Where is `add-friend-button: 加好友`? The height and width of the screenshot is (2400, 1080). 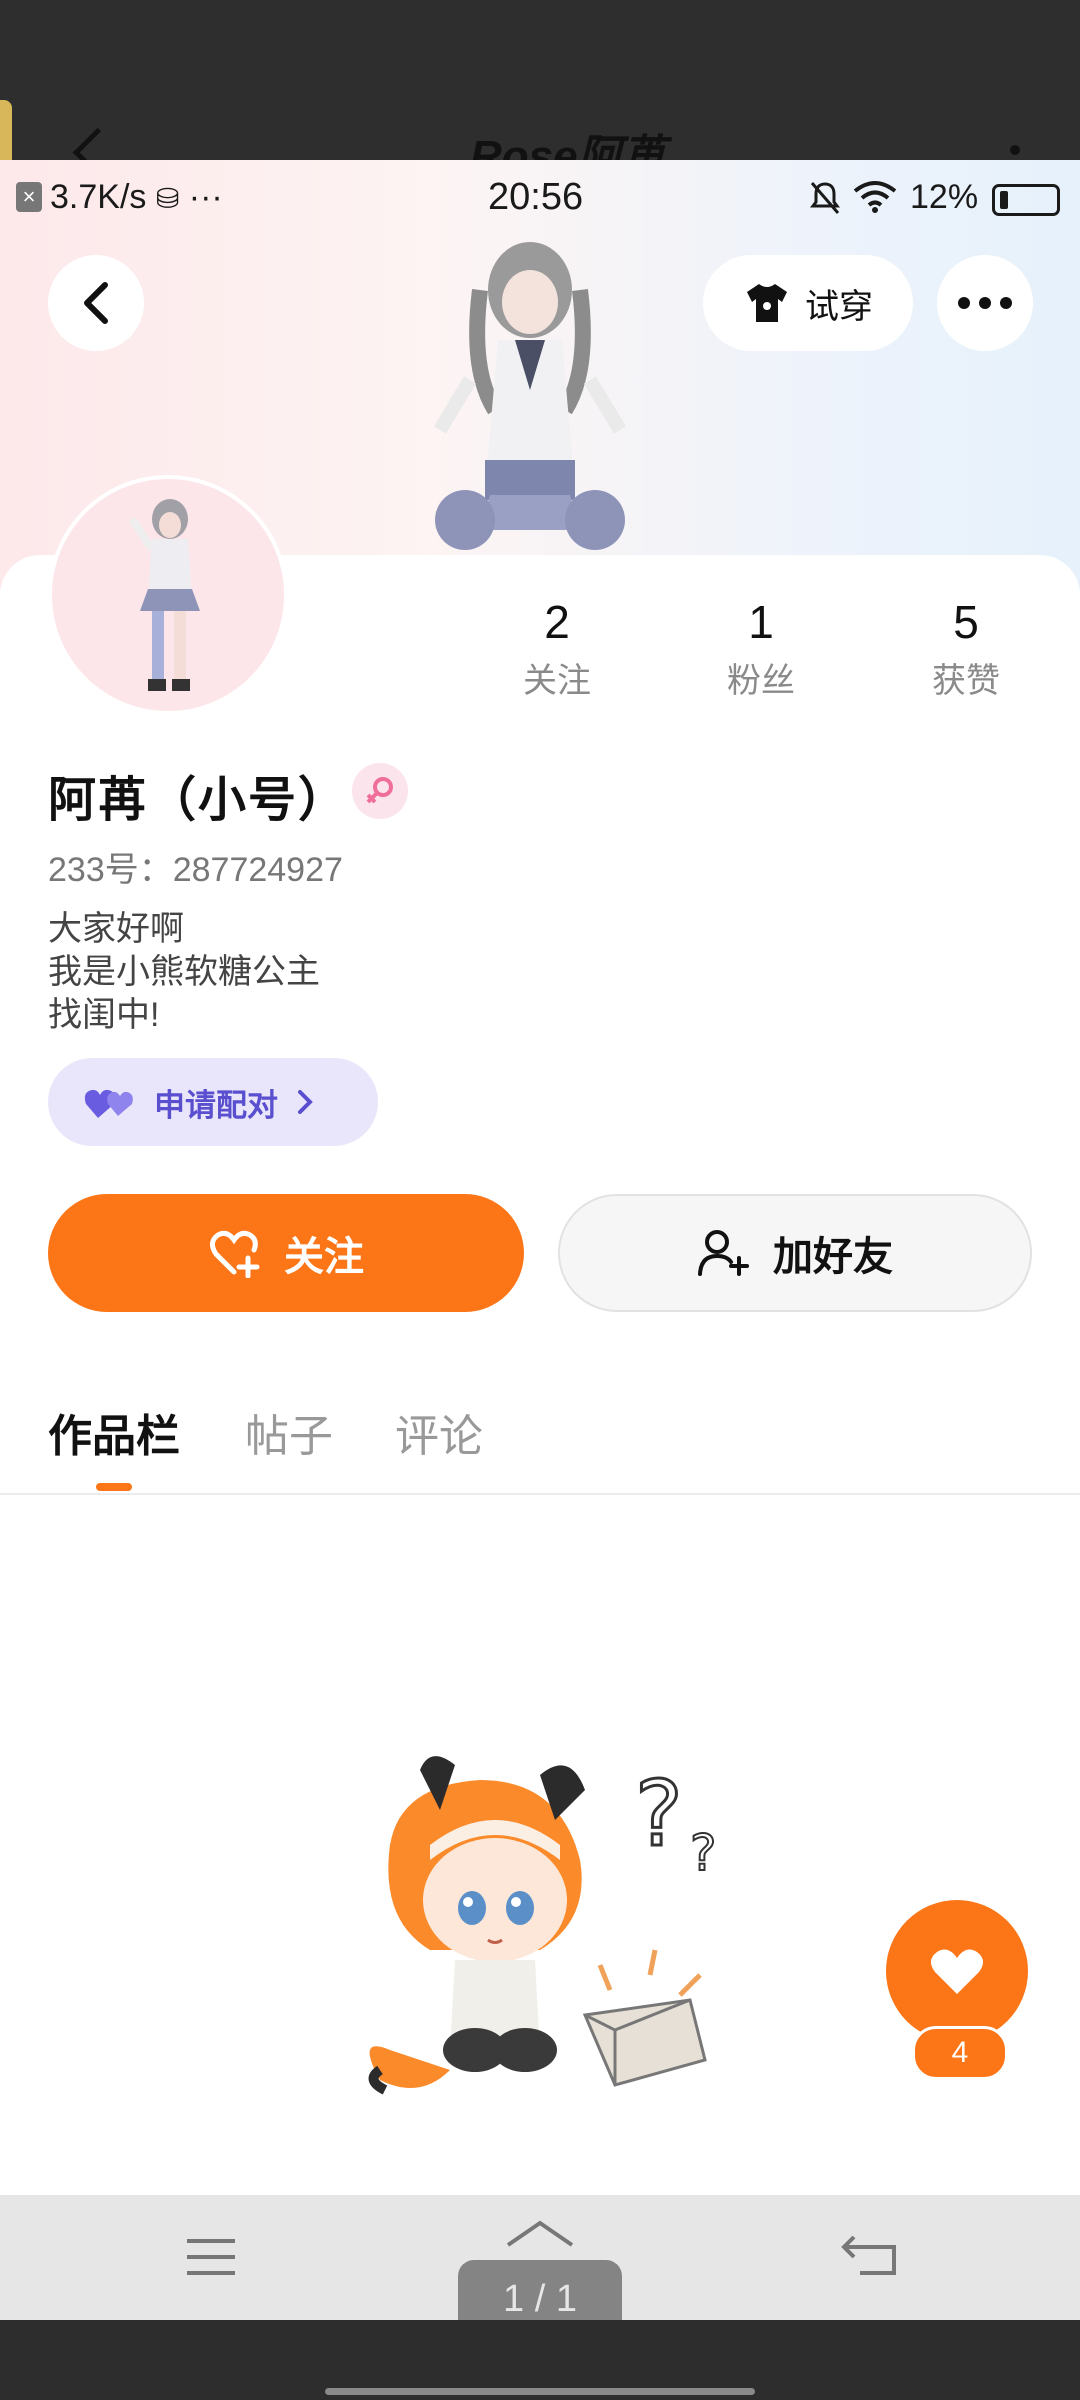 add-friend-button: 加好友 is located at coordinates (795, 1253).